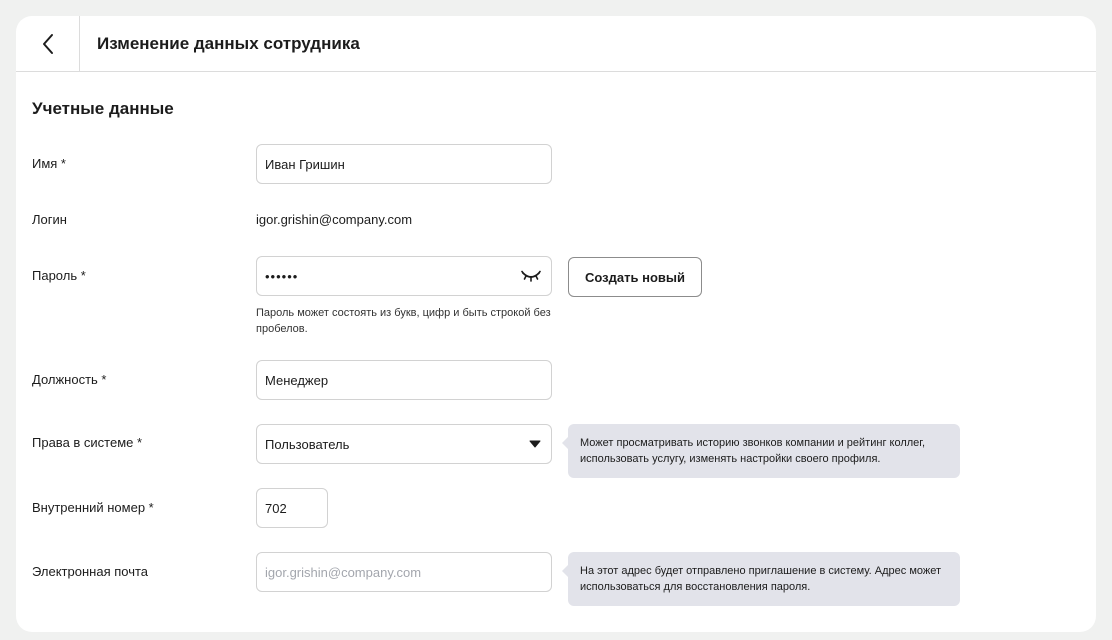 This screenshot has height=640, width=1112. I want to click on password-field-wrapper: ••••••, so click(404, 276).